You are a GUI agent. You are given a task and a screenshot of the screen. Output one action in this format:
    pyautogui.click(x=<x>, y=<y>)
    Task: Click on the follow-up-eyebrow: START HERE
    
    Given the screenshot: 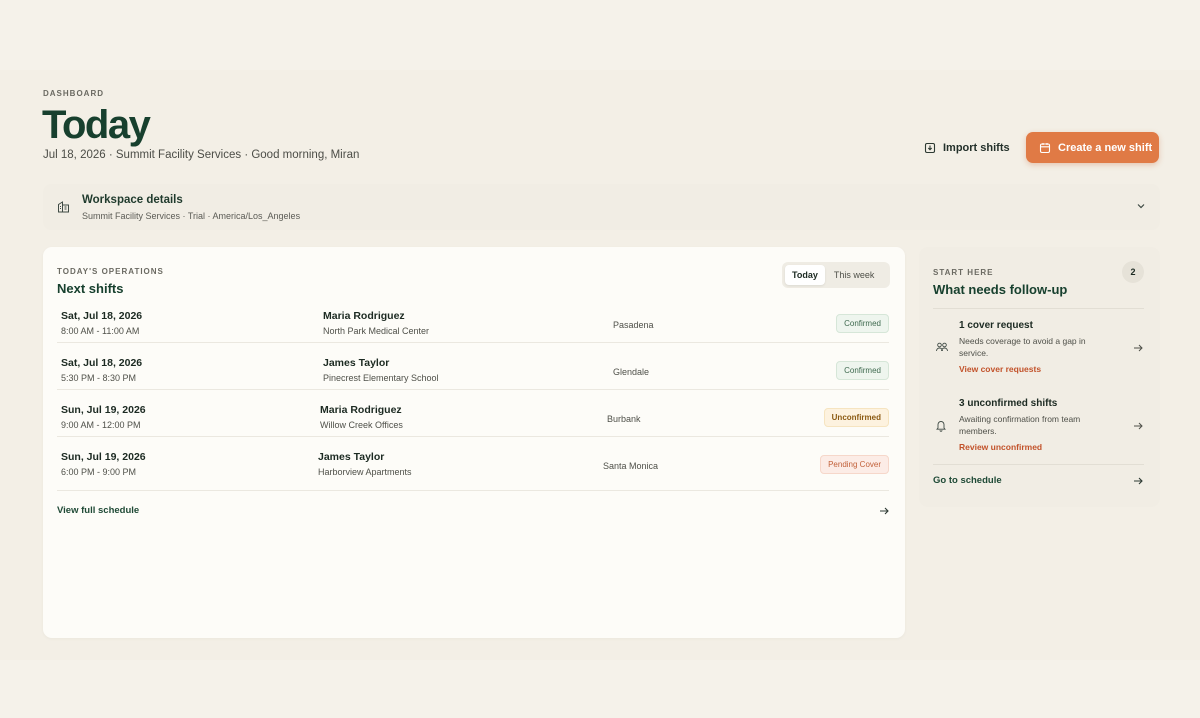 What is the action you would take?
    pyautogui.click(x=963, y=272)
    